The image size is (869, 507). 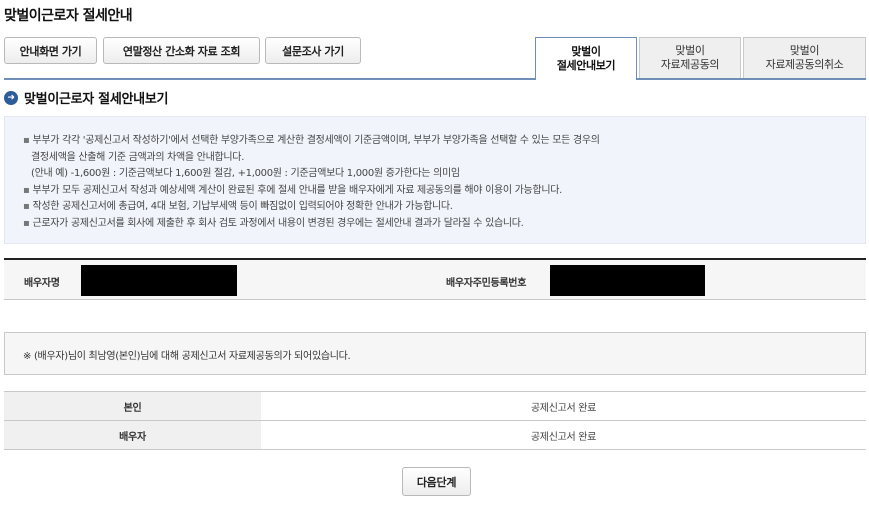 I want to click on table-row: 본인 공제신고서 완료, so click(x=435, y=406).